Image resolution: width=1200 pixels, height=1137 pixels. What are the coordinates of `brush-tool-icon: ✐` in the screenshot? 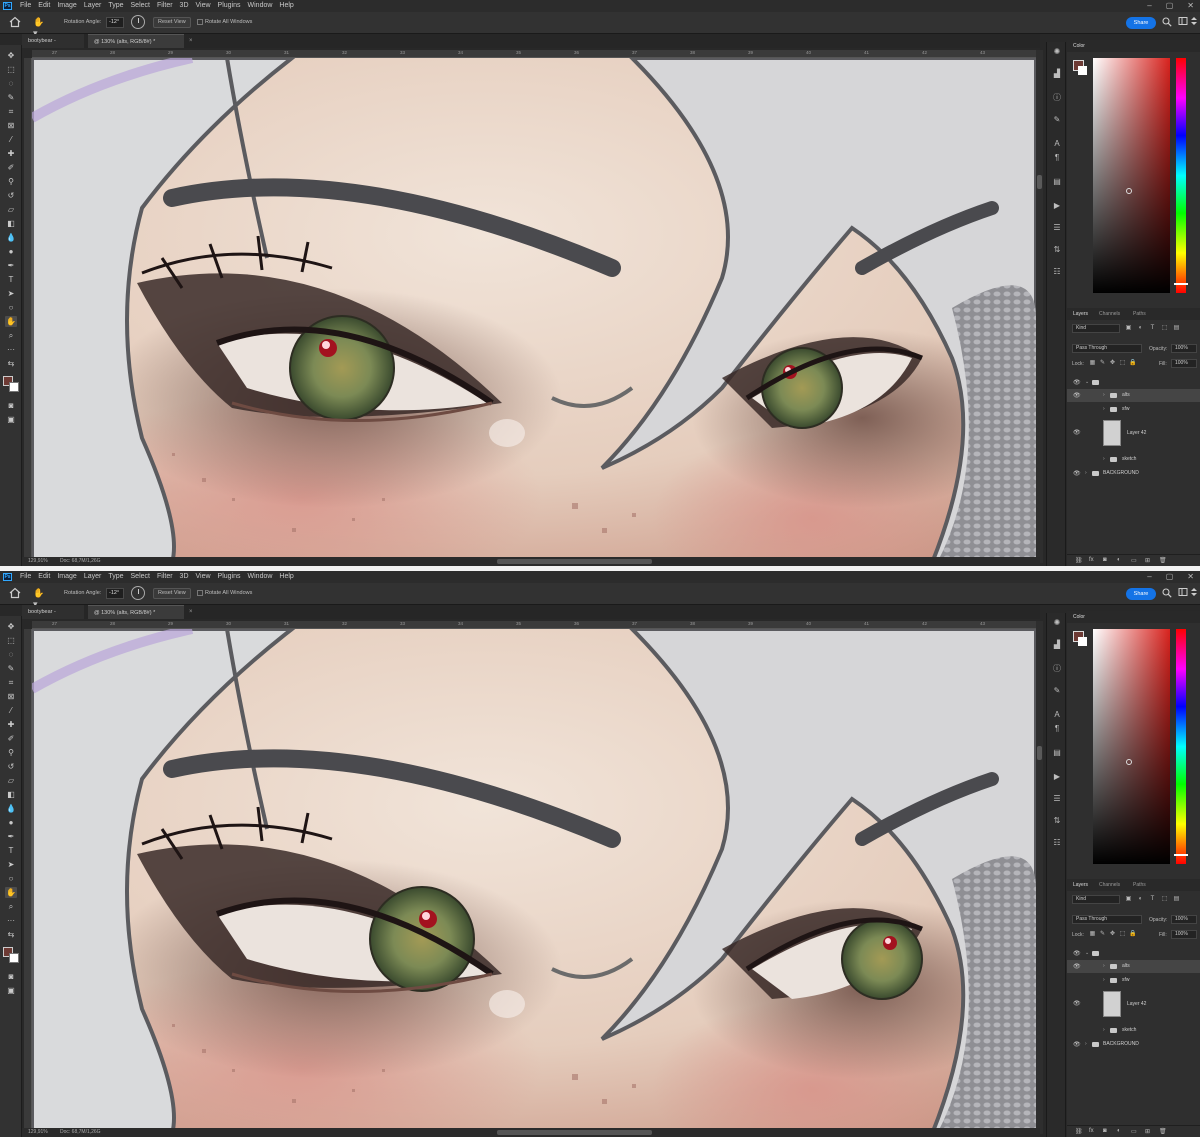 It's located at (11, 738).